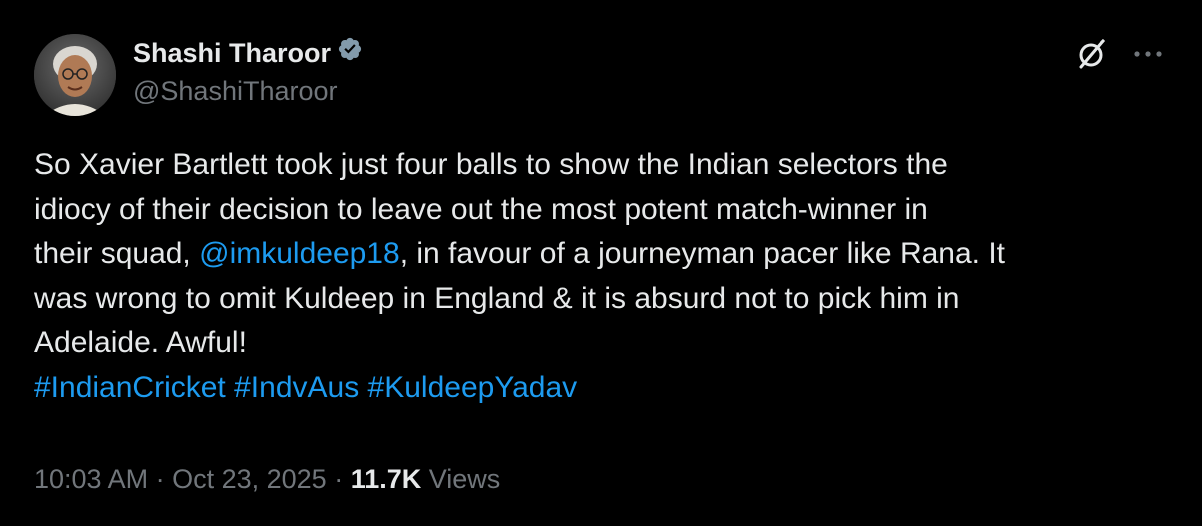 This screenshot has height=526, width=1202. I want to click on more-icon, so click(1148, 54).